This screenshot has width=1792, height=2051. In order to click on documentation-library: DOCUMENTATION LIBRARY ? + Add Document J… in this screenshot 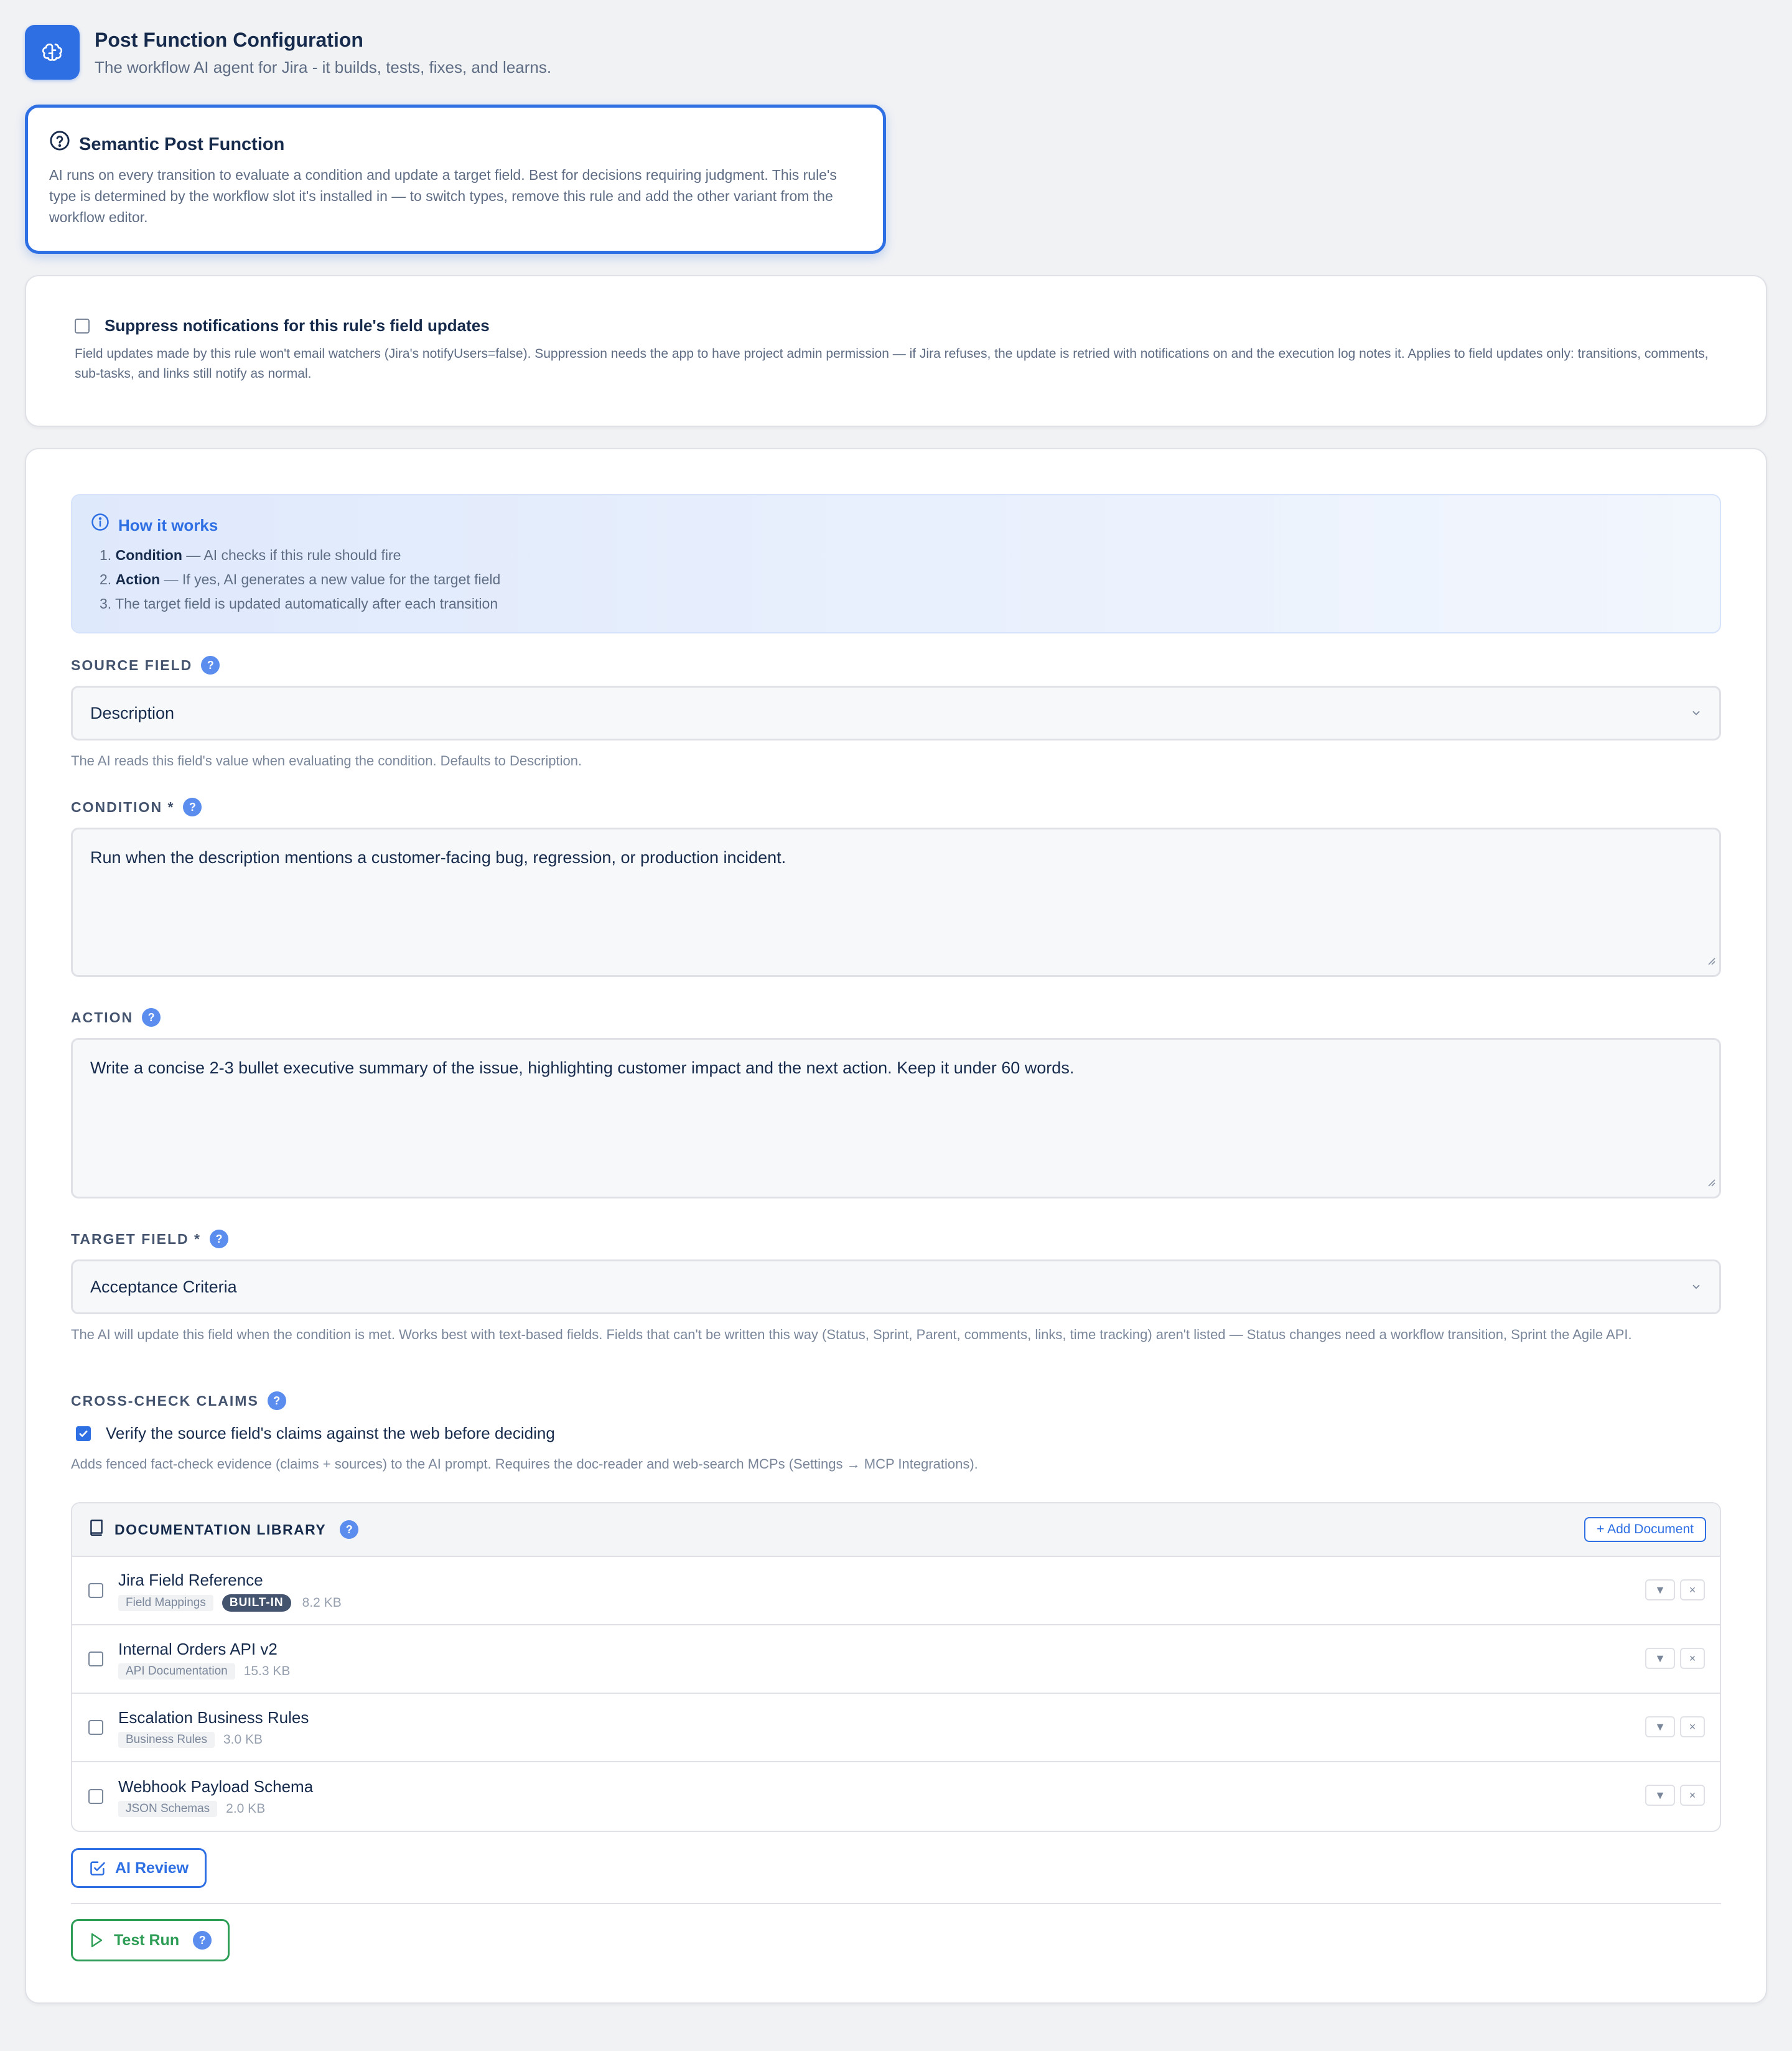, I will do `click(896, 1667)`.